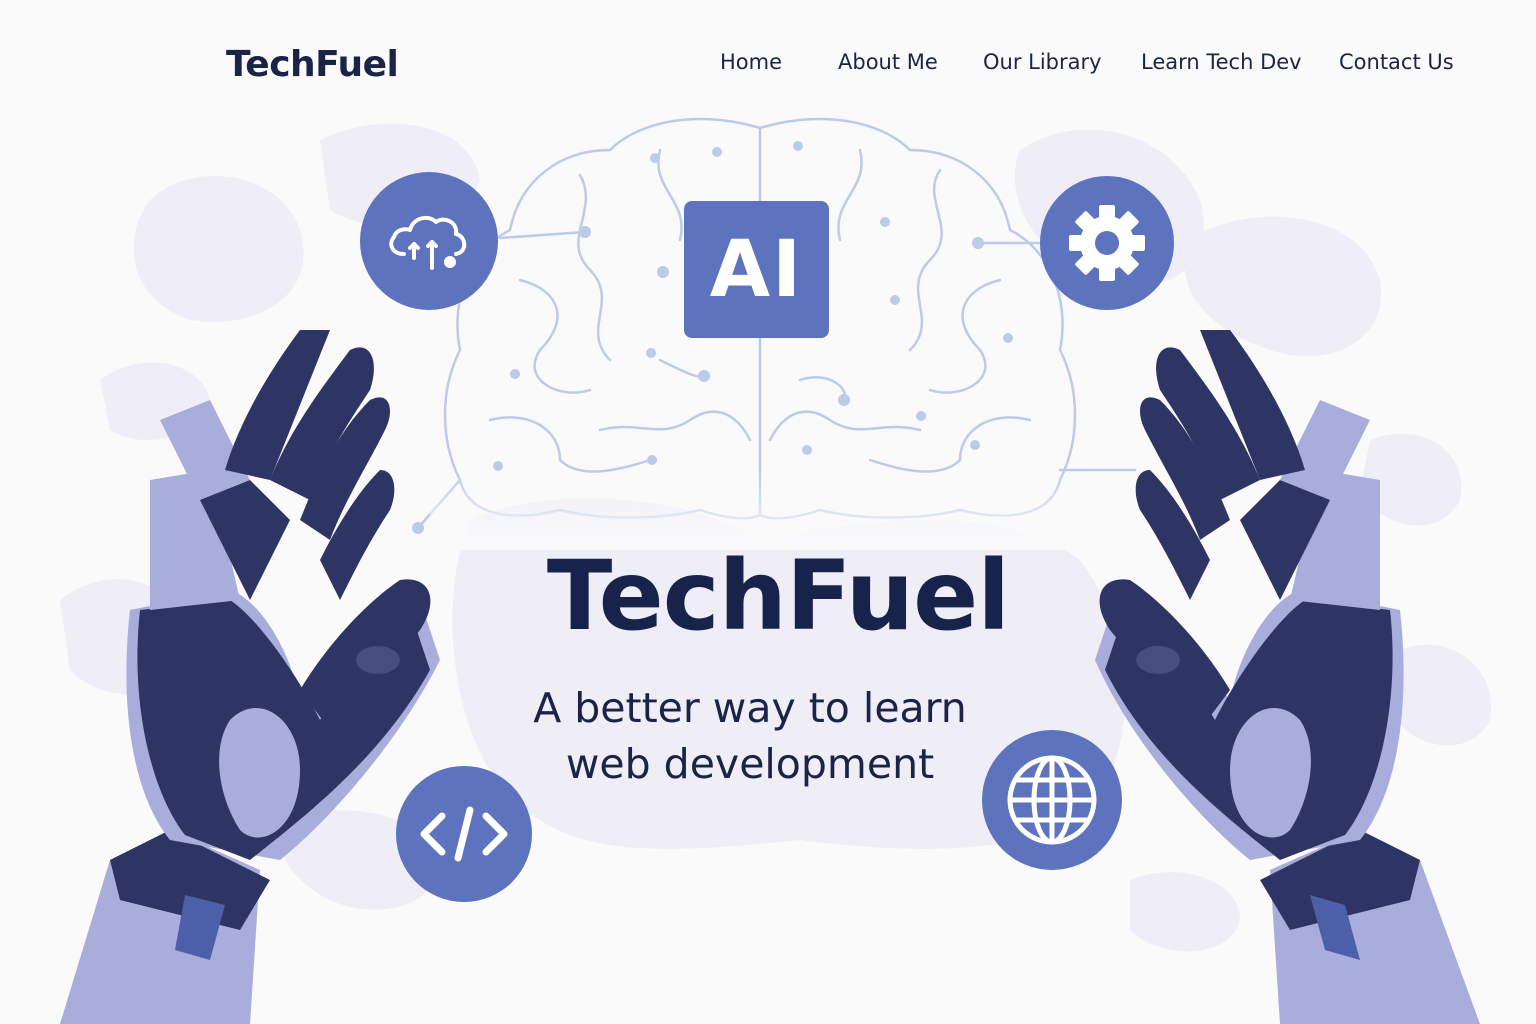 This screenshot has width=1536, height=1024. What do you see at coordinates (750, 736) in the screenshot?
I see `hero-subtitle: A better way to learn web development` at bounding box center [750, 736].